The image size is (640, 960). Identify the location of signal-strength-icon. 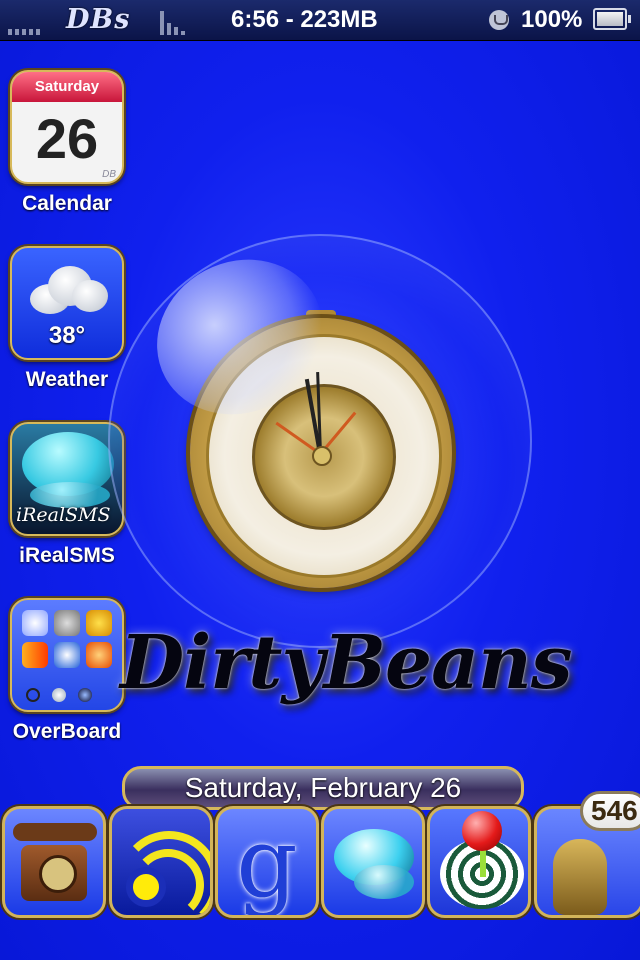
(24, 20).